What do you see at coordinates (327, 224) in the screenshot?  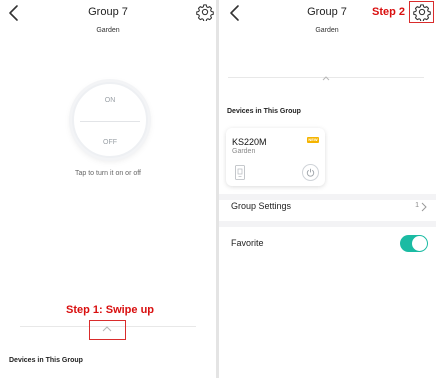 I see `section-gap` at bounding box center [327, 224].